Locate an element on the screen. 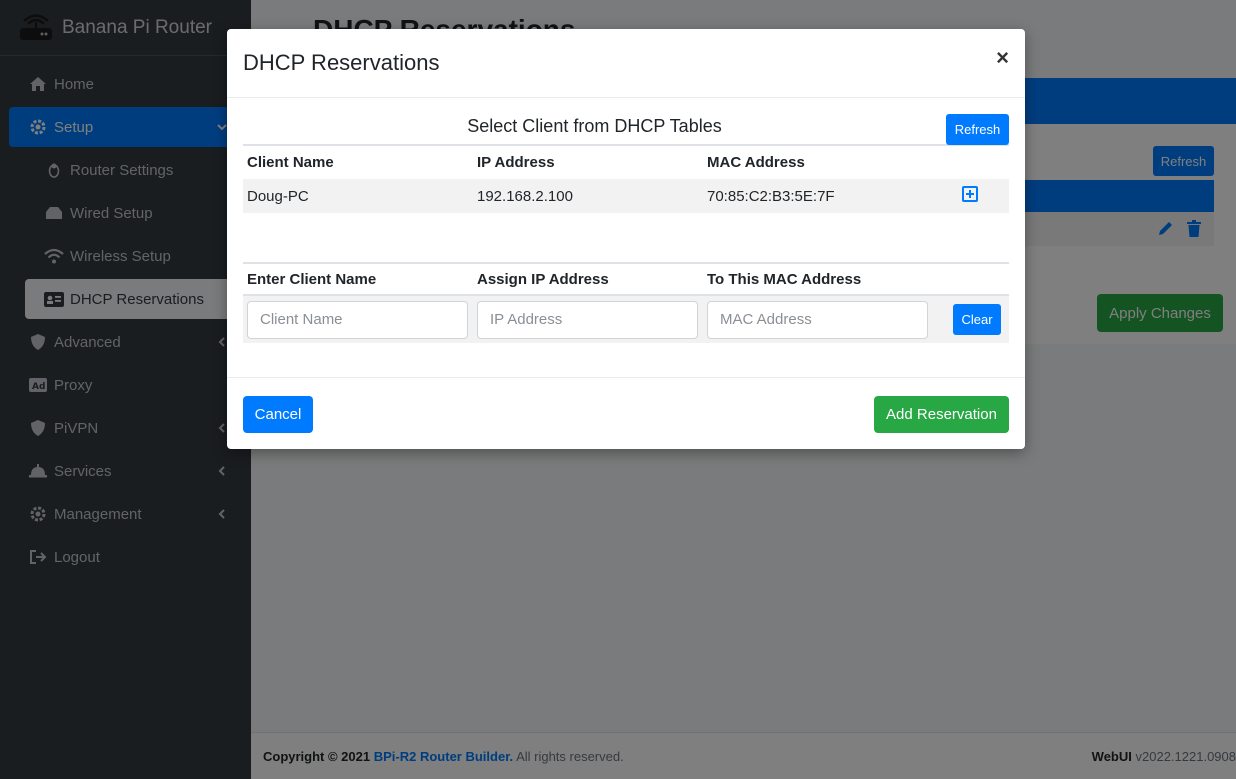 The image size is (1236, 779). cancel-button: Cancel is located at coordinates (278, 414).